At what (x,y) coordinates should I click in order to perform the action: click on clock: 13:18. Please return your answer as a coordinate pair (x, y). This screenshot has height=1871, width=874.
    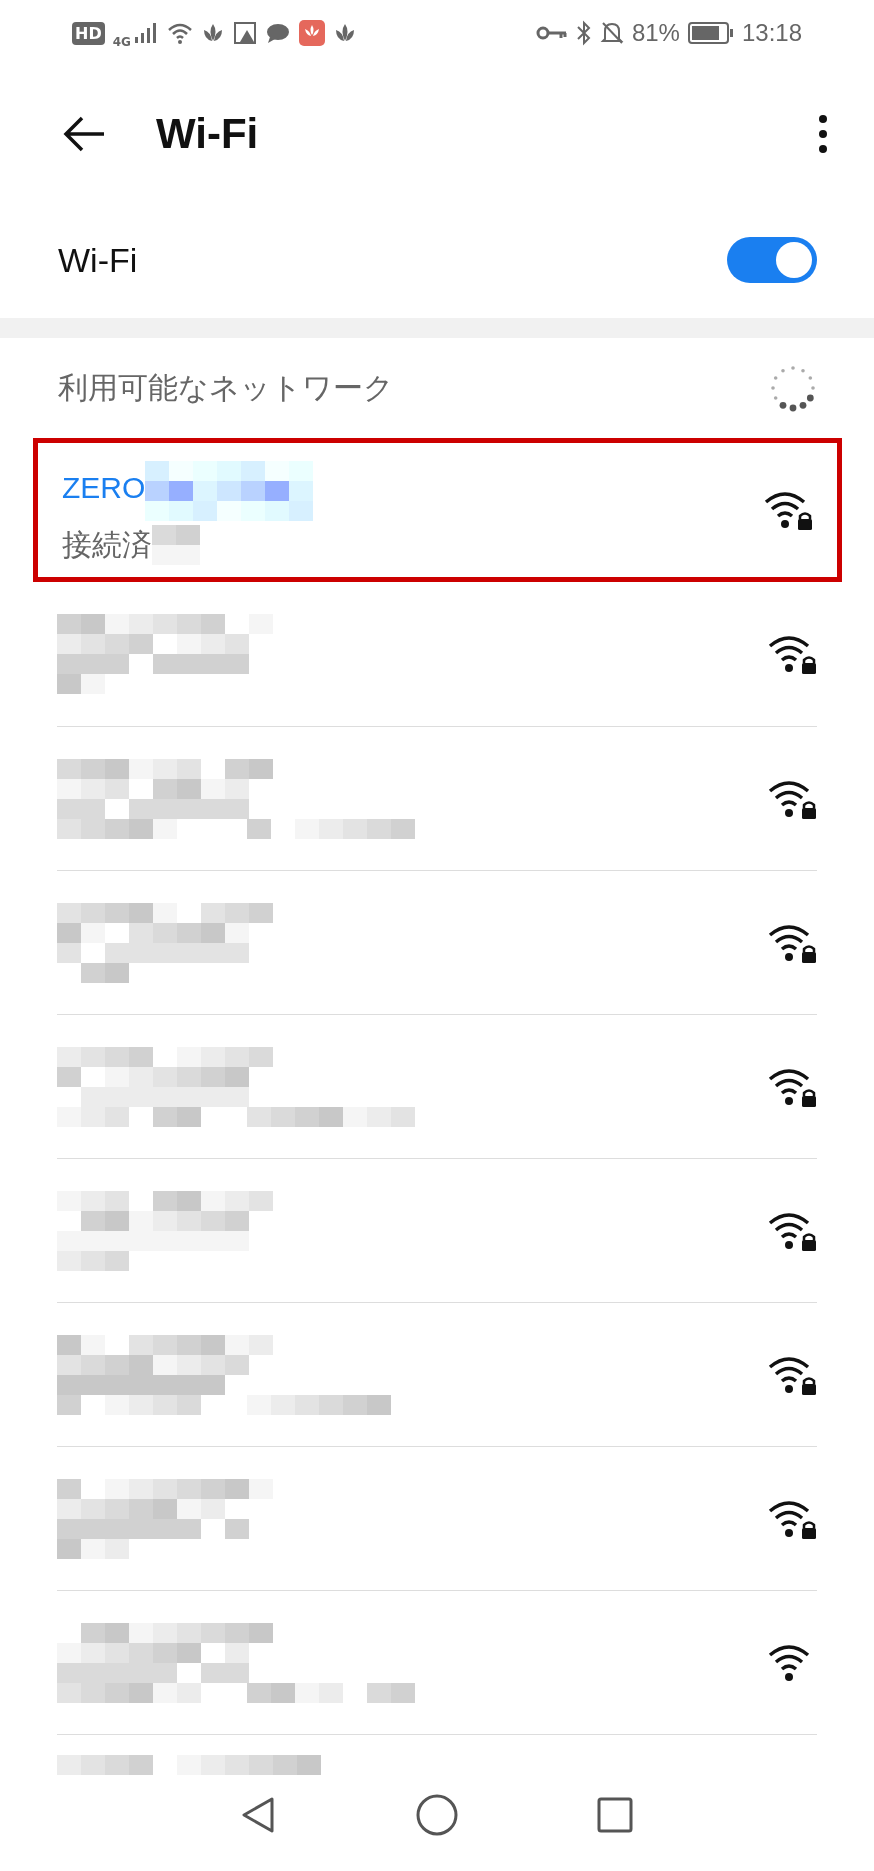
    Looking at the image, I should click on (771, 33).